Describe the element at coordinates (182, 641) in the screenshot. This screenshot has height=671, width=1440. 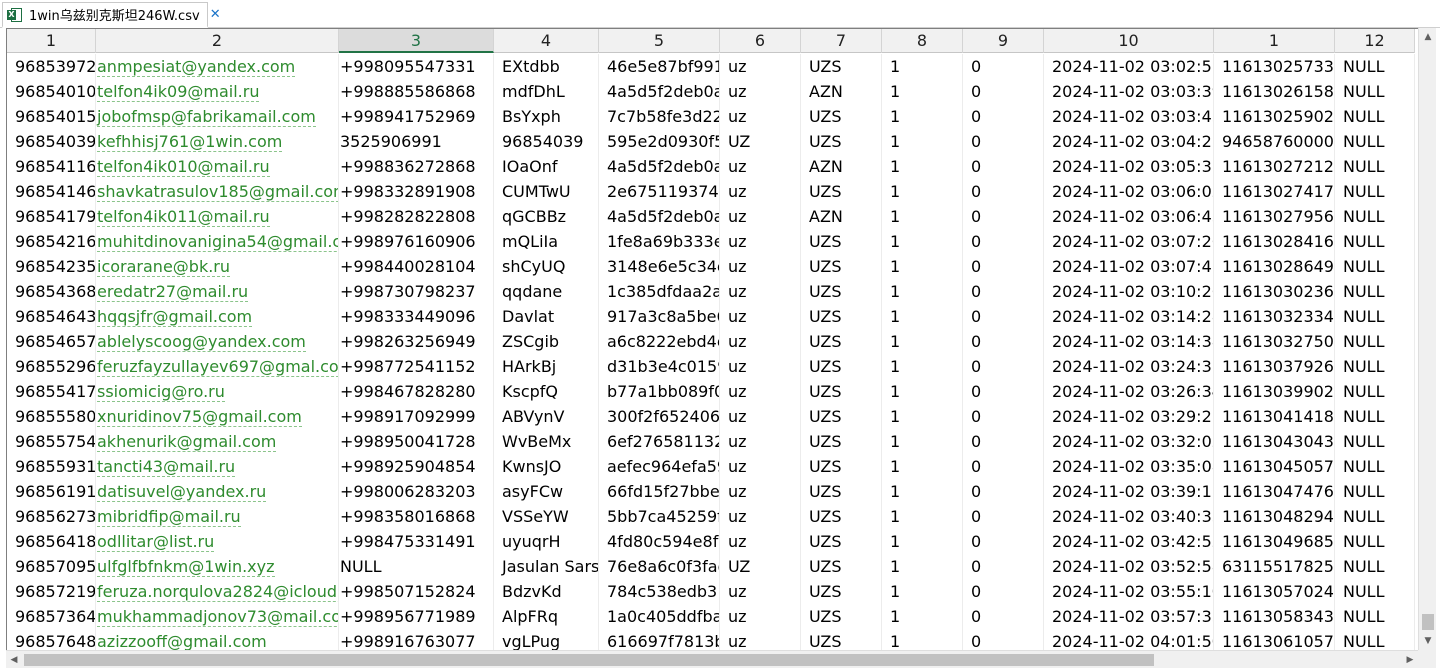
I see `email-link: azizzooff@gmail.com` at that location.